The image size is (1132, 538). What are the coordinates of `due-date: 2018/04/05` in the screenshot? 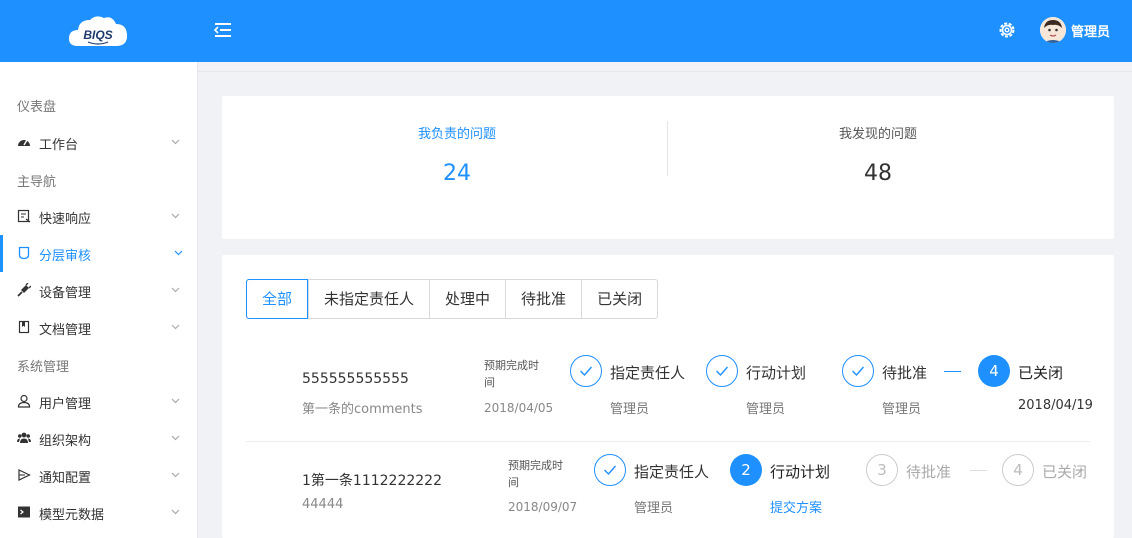 It's located at (519, 408).